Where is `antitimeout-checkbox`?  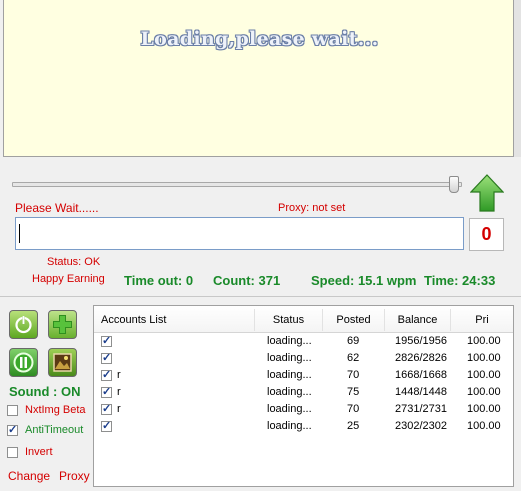
antitimeout-checkbox is located at coordinates (12, 429).